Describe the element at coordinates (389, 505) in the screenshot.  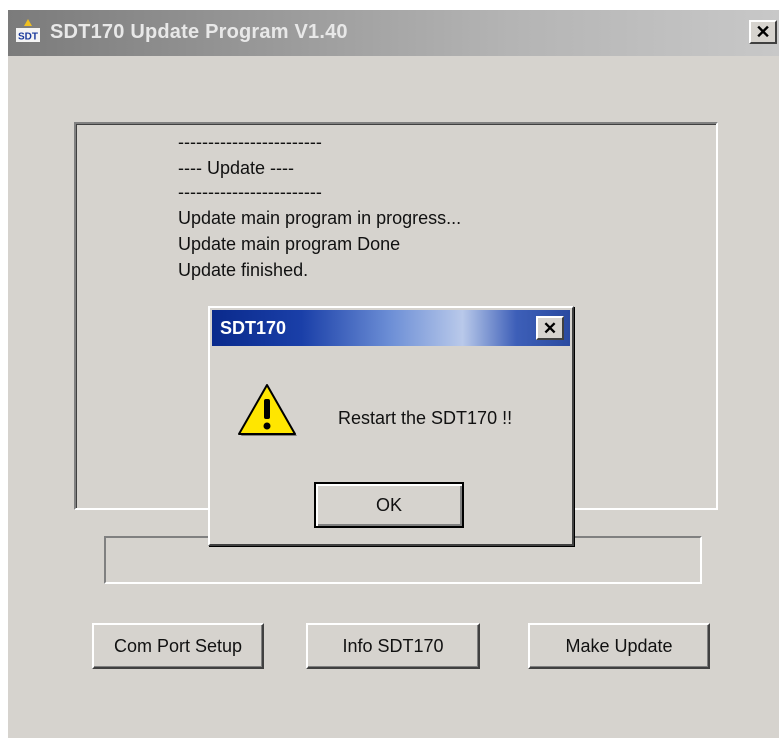
I see `ok-button: OK` at that location.